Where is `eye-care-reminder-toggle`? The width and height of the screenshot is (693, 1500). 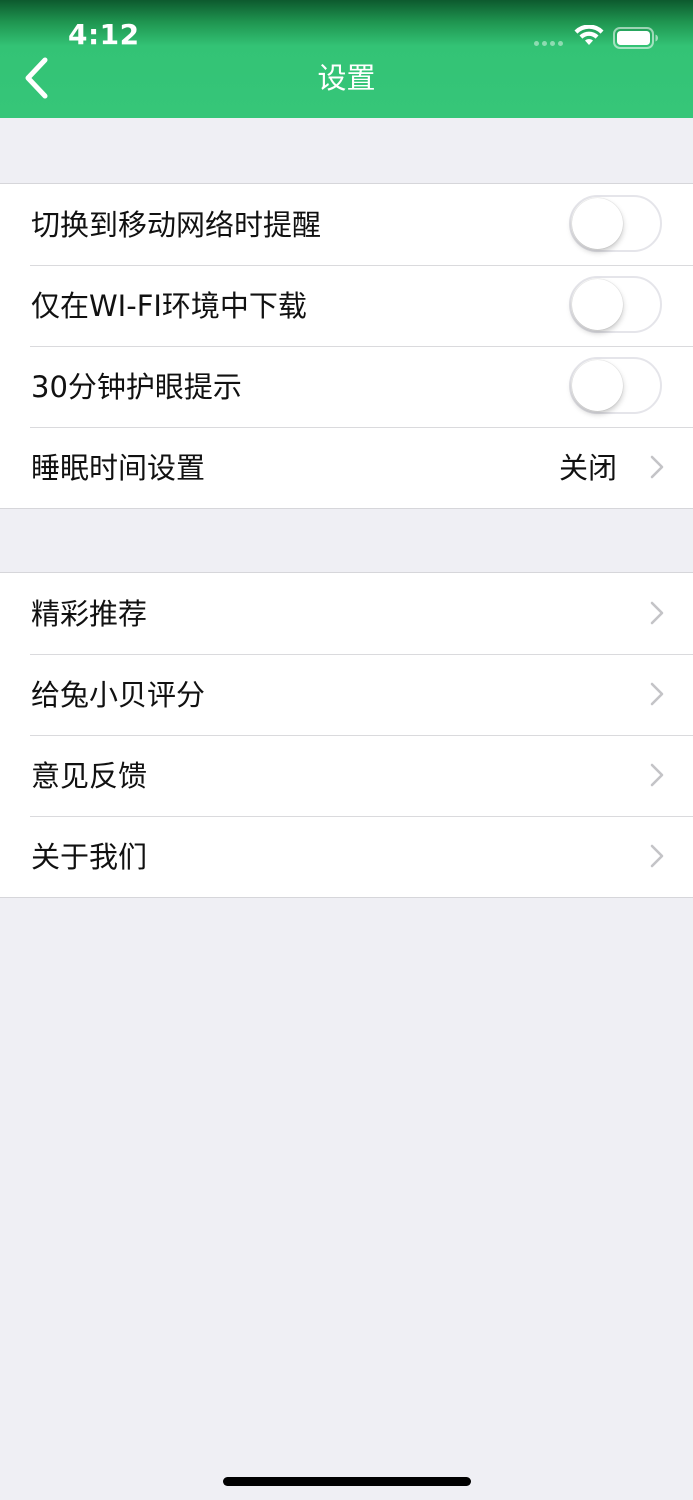
eye-care-reminder-toggle is located at coordinates (615, 385).